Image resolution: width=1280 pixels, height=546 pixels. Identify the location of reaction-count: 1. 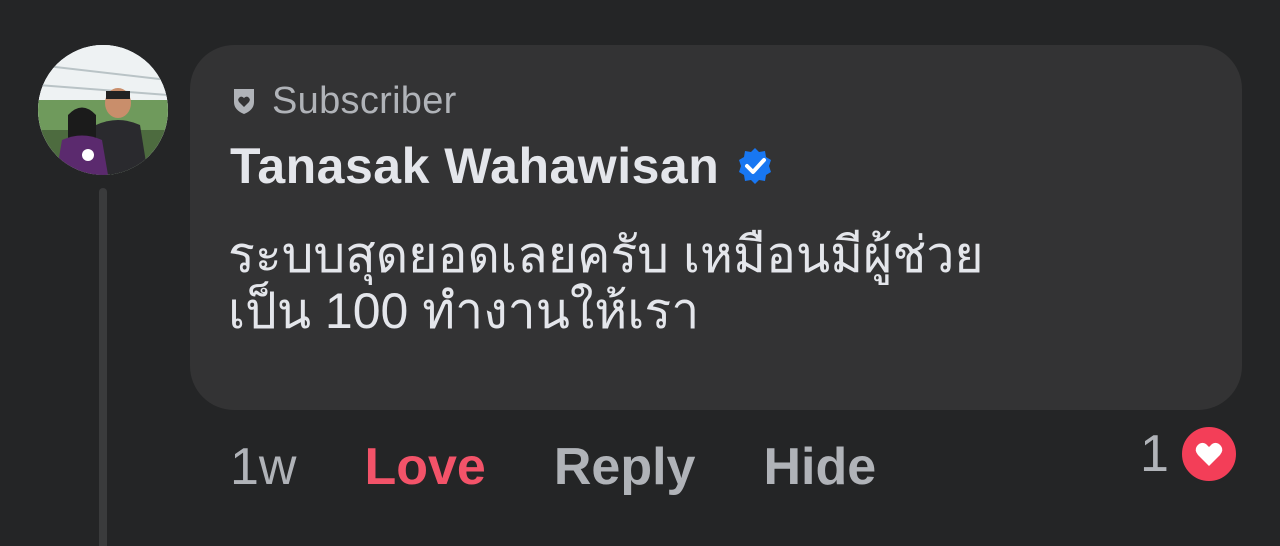
(1154, 454).